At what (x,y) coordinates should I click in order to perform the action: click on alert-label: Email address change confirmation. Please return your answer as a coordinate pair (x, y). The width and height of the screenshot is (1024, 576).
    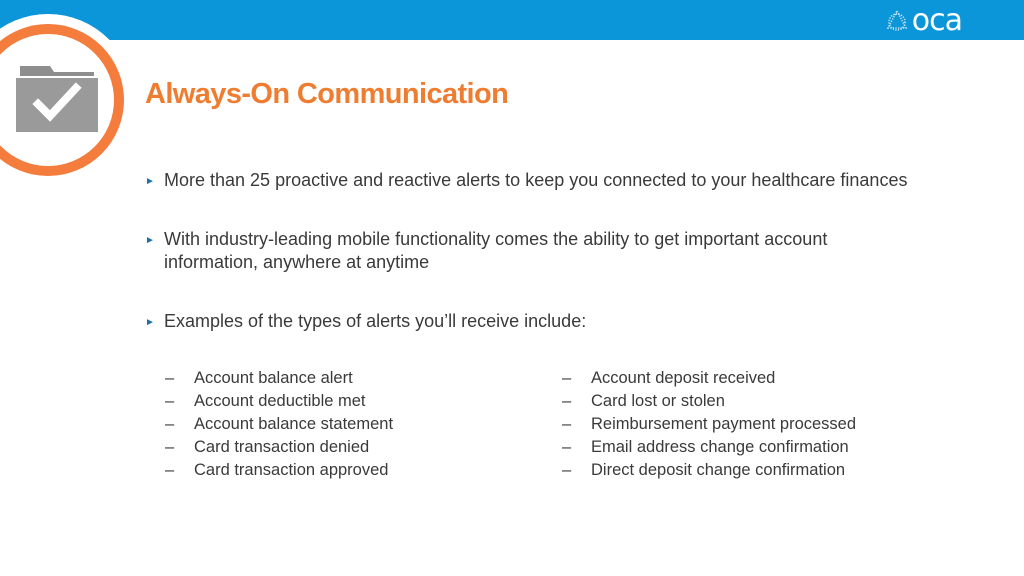
    Looking at the image, I should click on (720, 447).